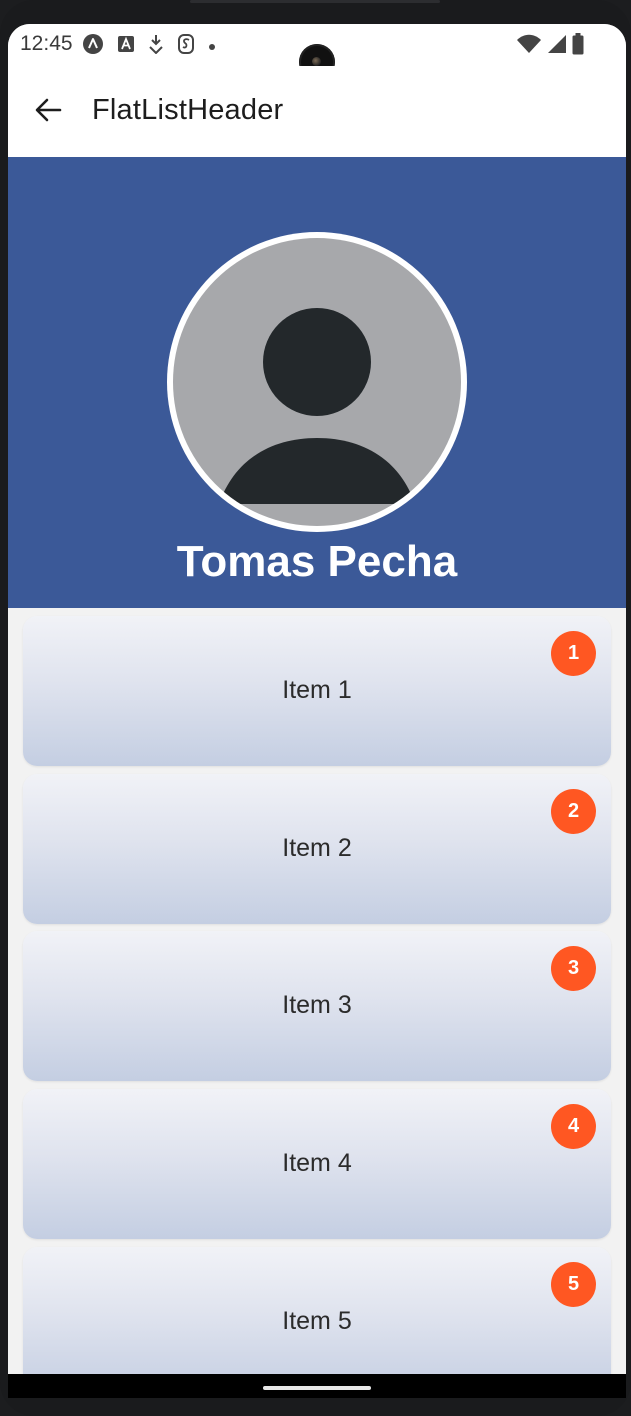 Image resolution: width=631 pixels, height=1416 pixels. Describe the element at coordinates (573, 1126) in the screenshot. I see `count-badge: 4` at that location.